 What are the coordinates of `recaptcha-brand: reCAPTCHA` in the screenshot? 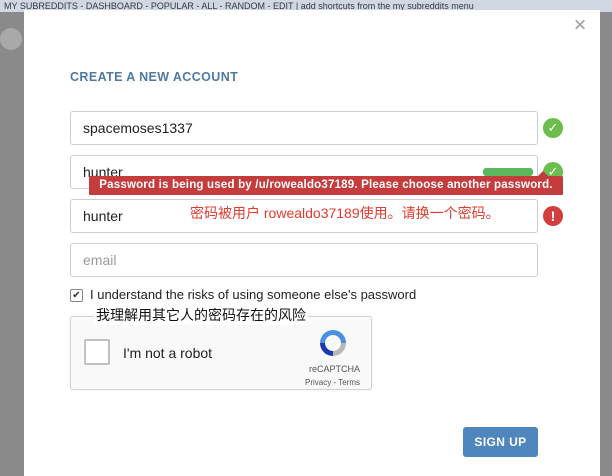 It's located at (334, 369).